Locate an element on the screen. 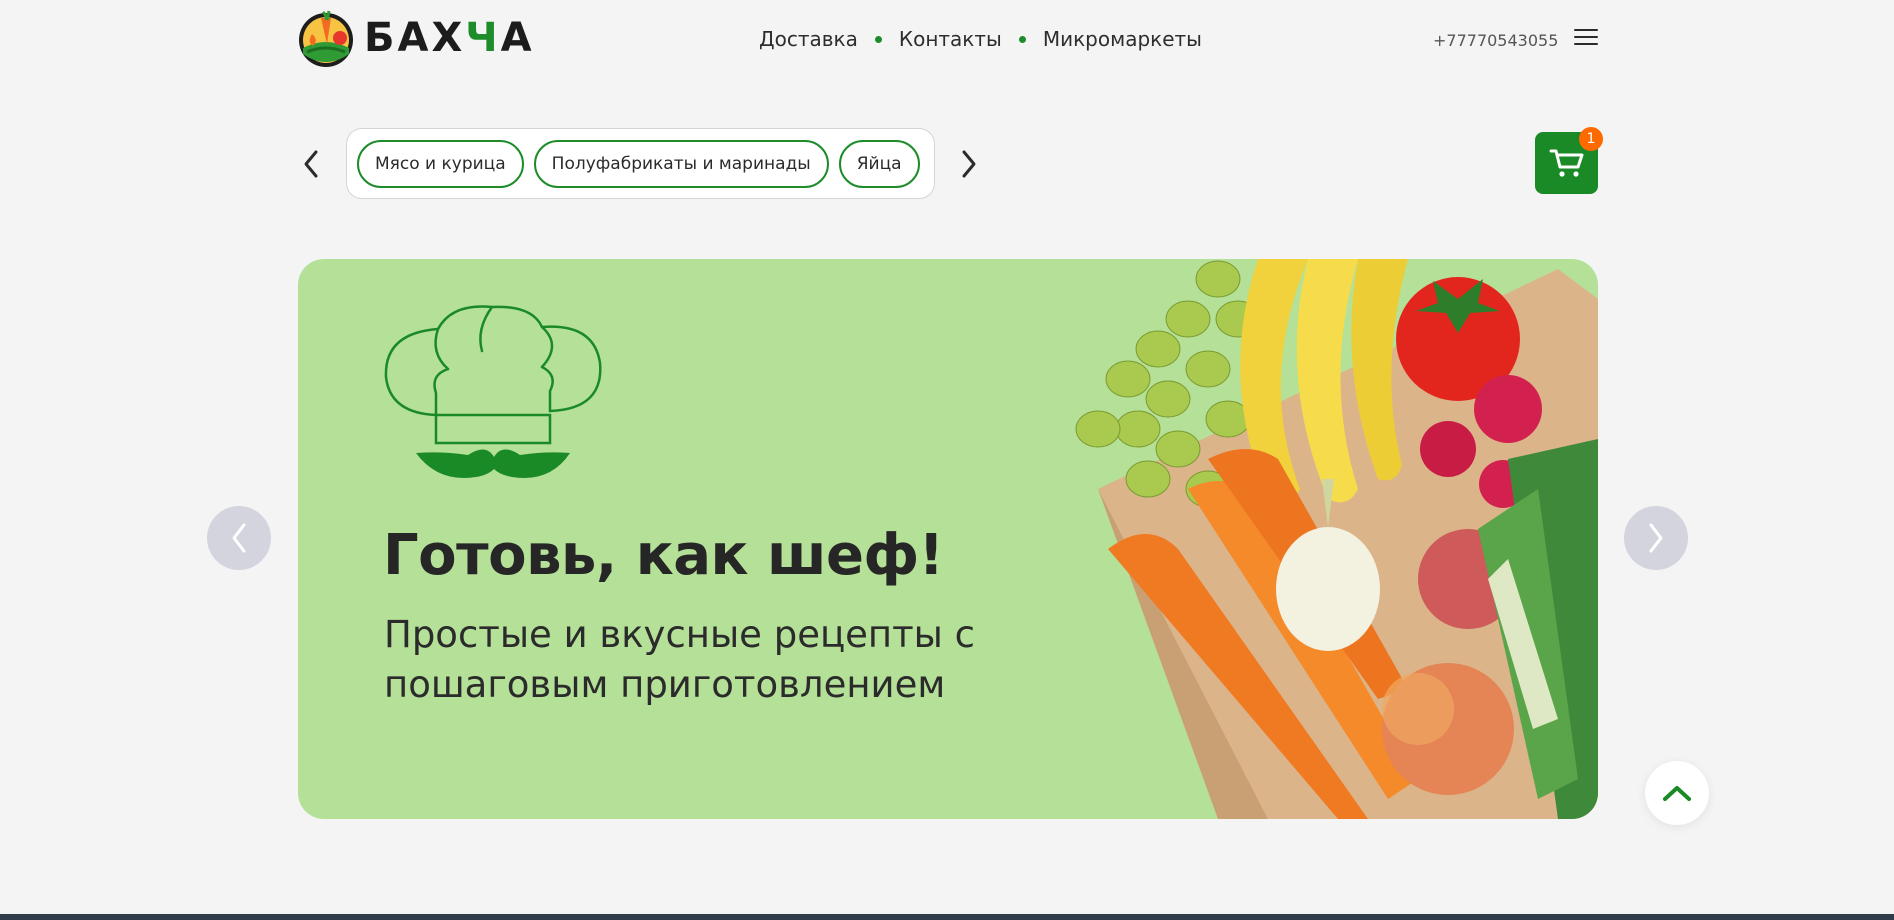  phone-link: +77770543055 is located at coordinates (1495, 40).